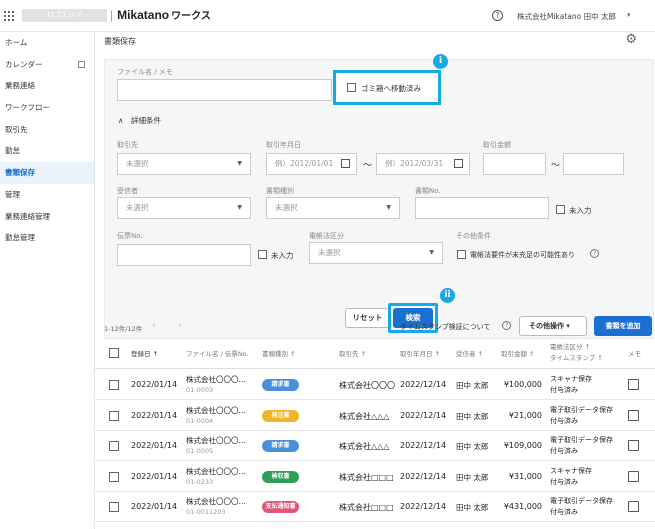 Image resolution: width=655 pixels, height=529 pixels. I want to click on brand-logo: | Mikatano ワークス, so click(160, 14).